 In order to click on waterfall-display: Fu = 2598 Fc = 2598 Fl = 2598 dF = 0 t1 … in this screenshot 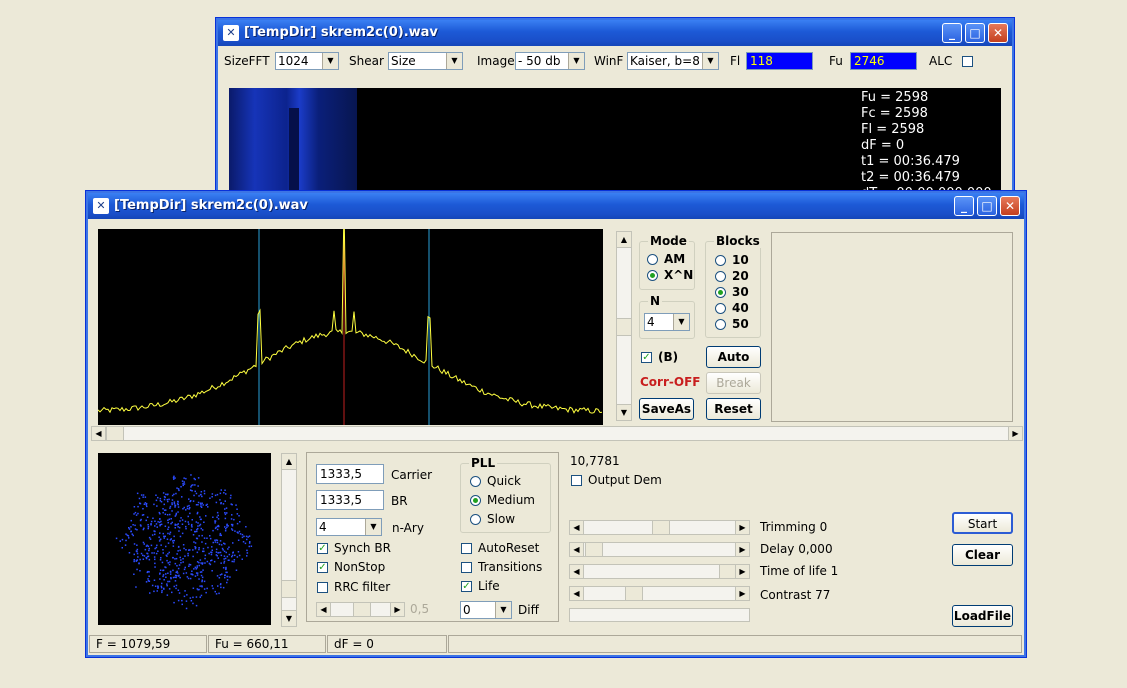, I will do `click(615, 147)`.